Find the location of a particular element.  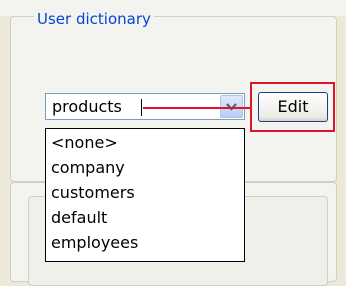

dropdown-option-employees: employees is located at coordinates (94, 242).